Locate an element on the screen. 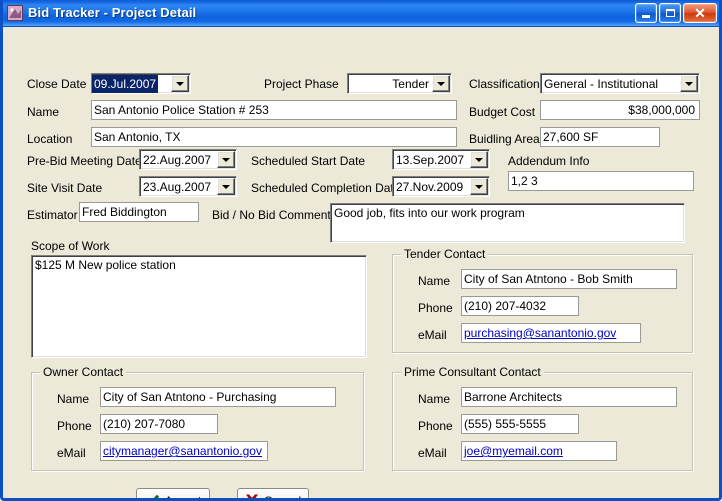 Image resolution: width=722 pixels, height=501 pixels. title-bar: Bid Tracker - Project Detail ✕ is located at coordinates (361, 13).